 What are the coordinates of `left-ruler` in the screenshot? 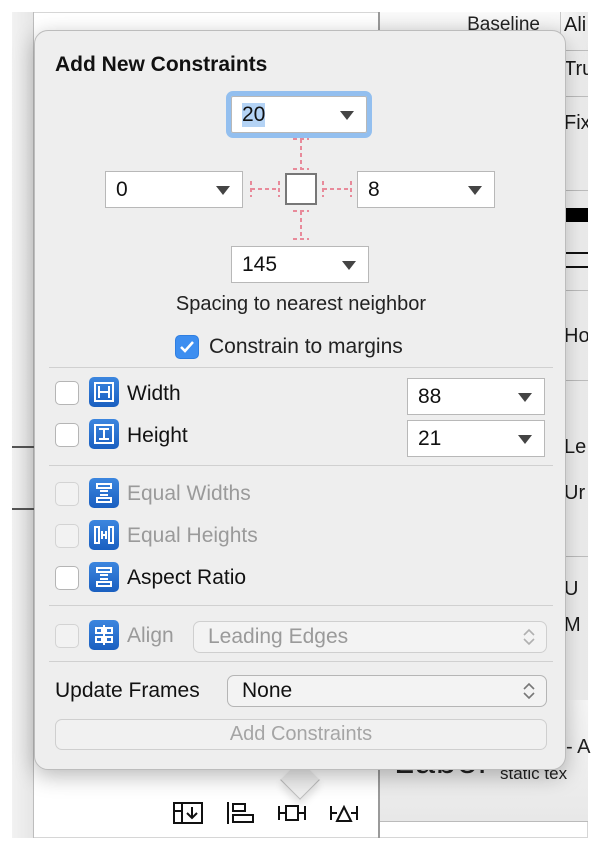 It's located at (23, 425).